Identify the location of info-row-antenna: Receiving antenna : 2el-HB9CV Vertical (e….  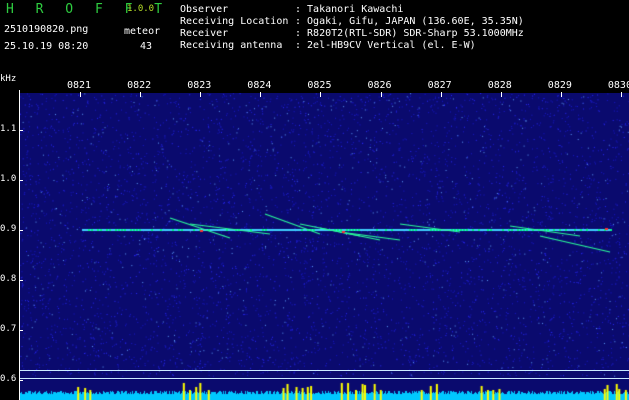
(352, 46).